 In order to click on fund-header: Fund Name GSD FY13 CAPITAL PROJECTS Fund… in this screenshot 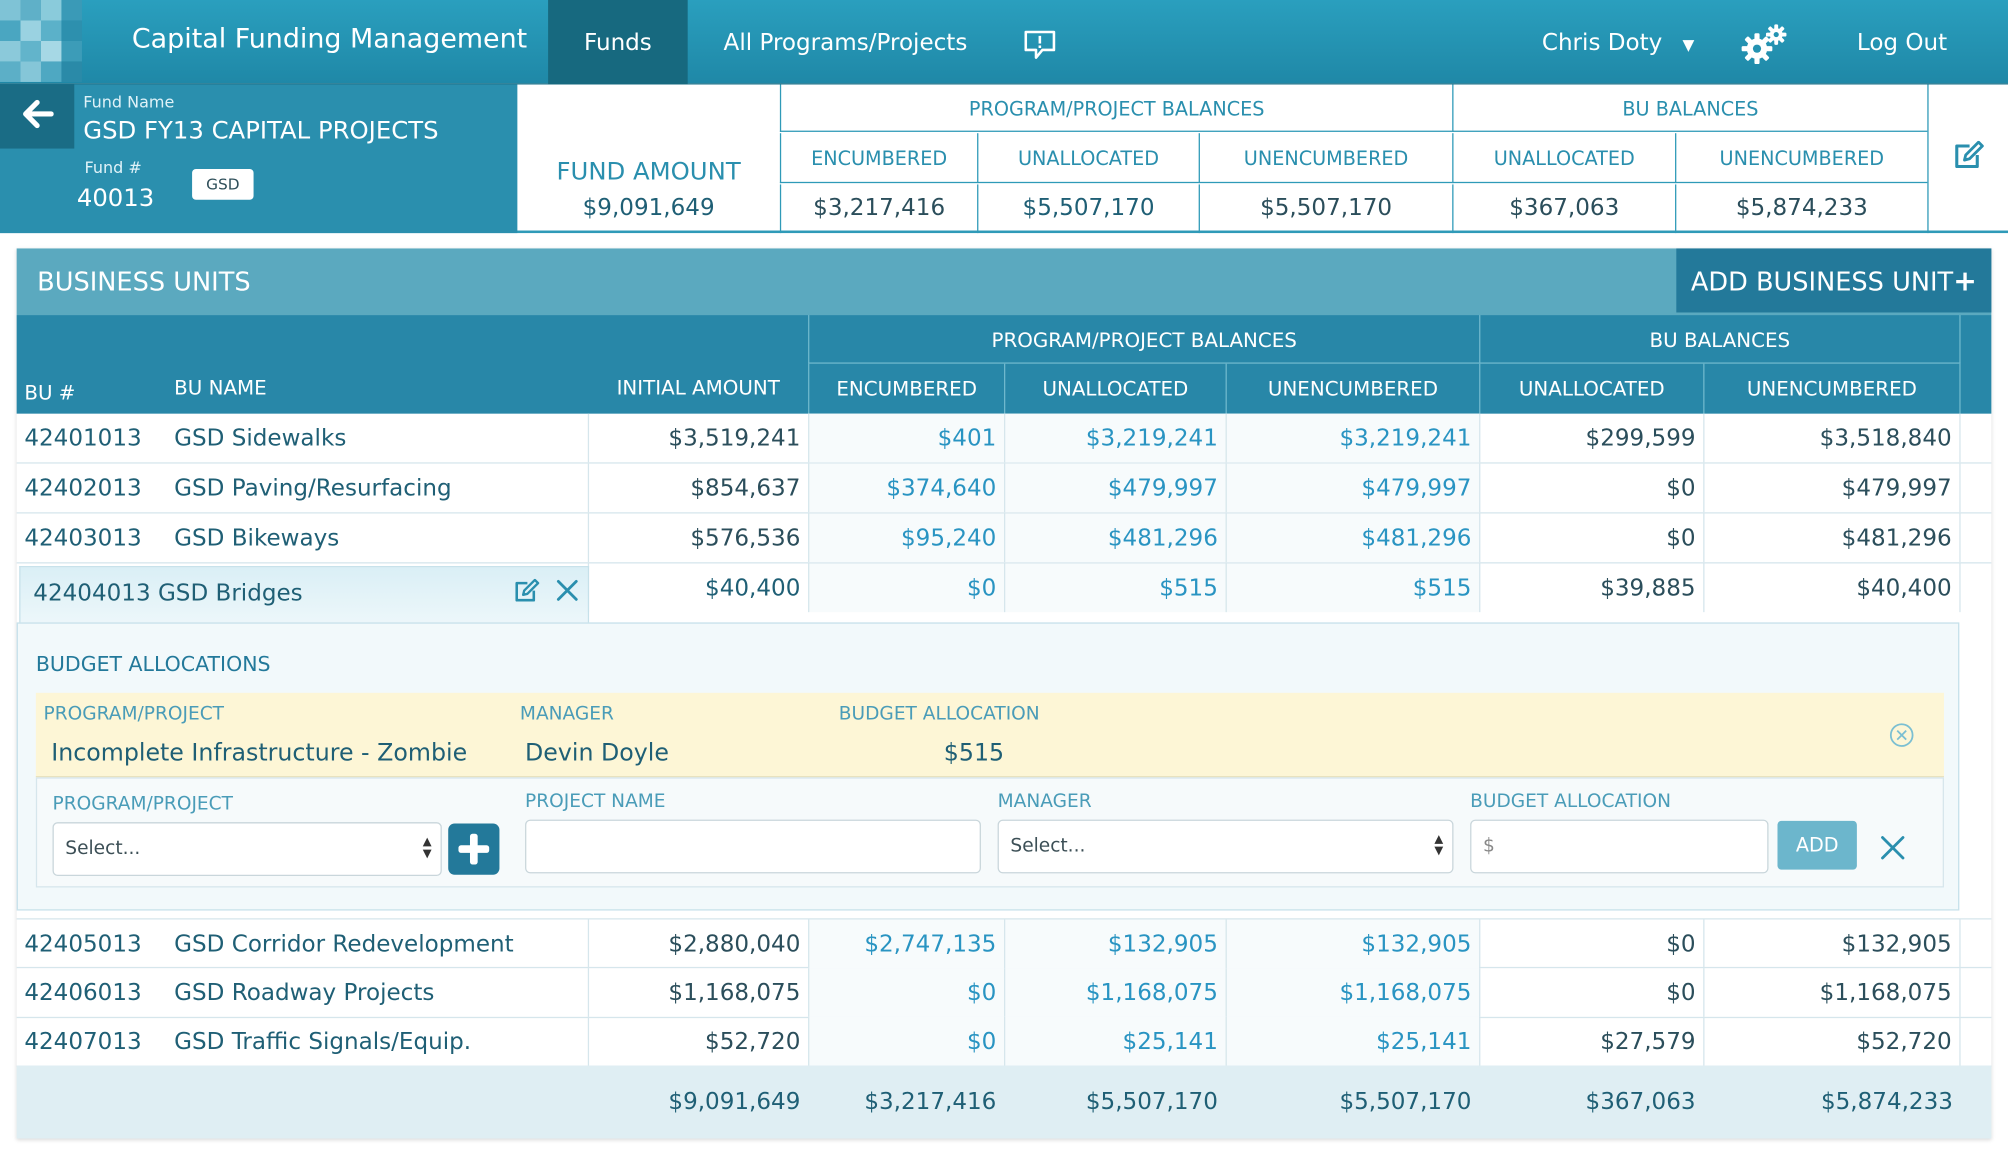, I will do `click(1004, 159)`.